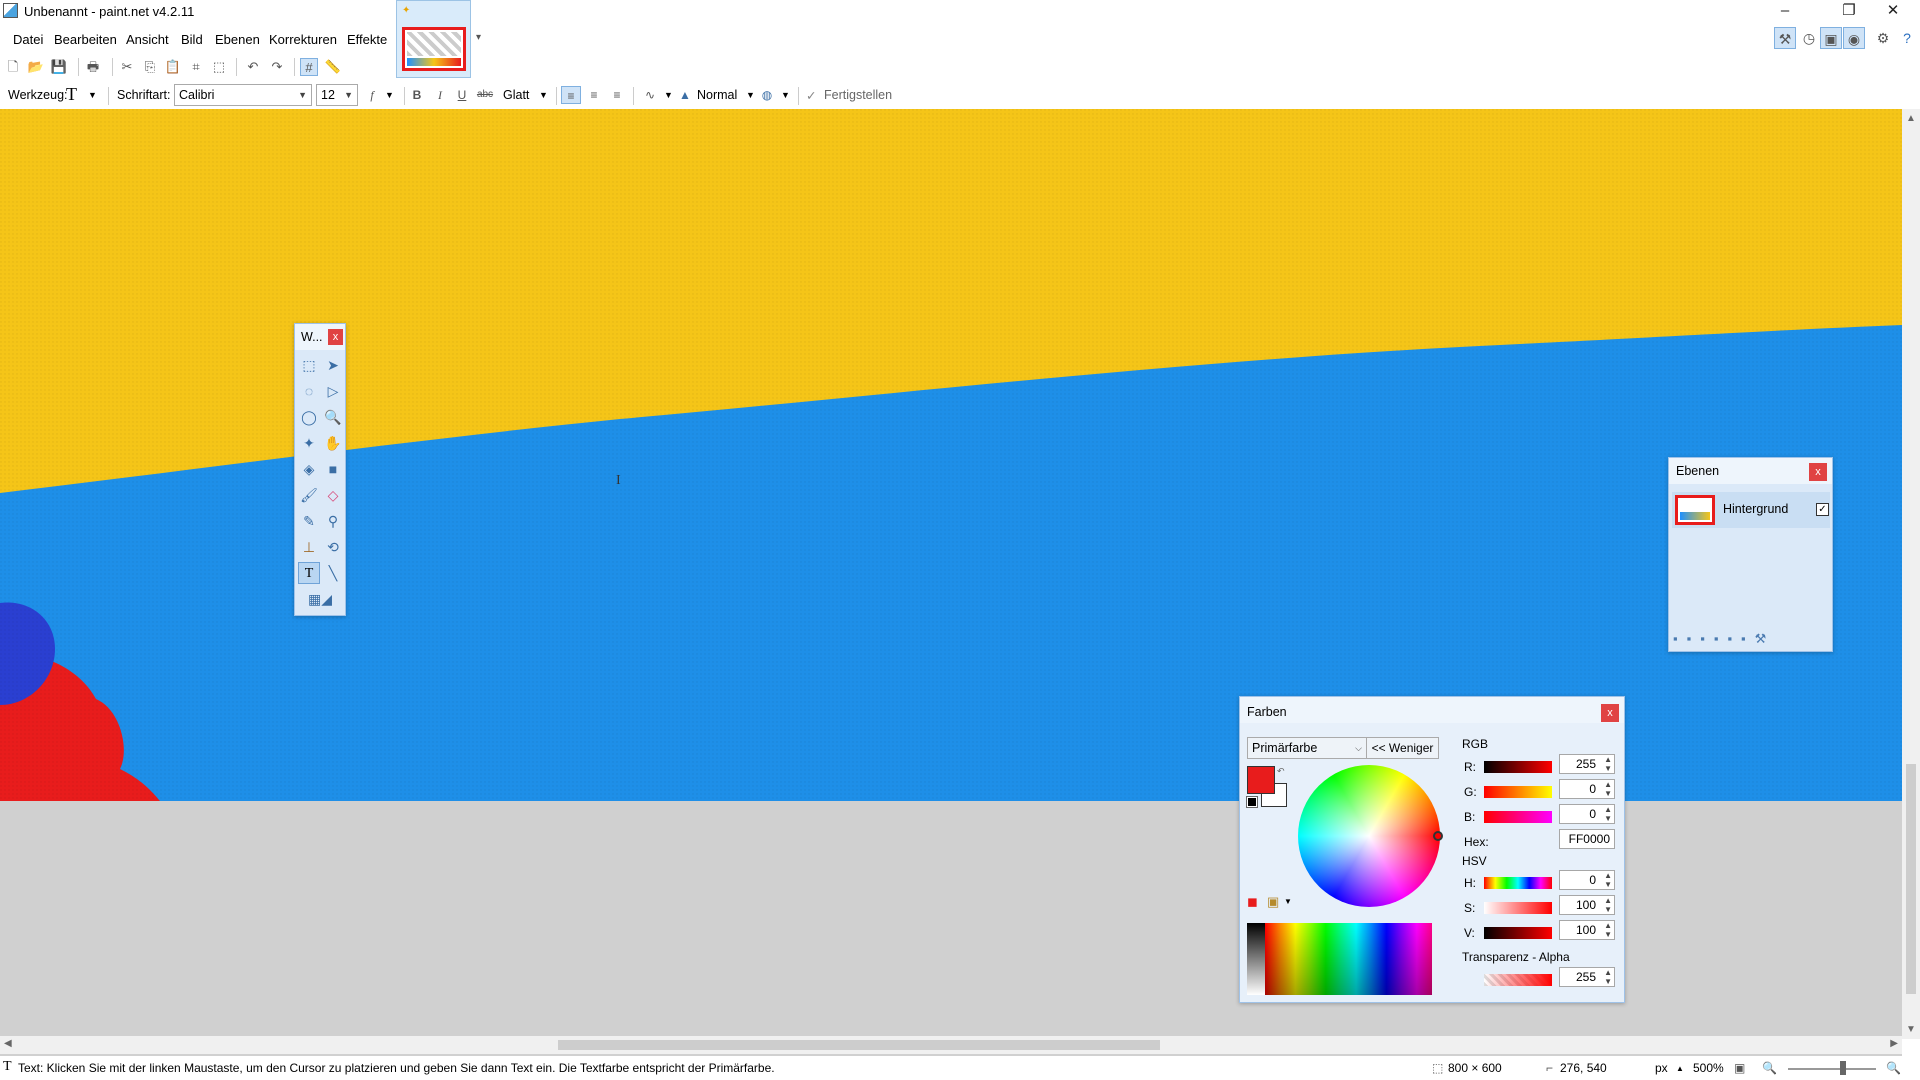  I want to click on selection-clipping-icon: ◍, so click(767, 95).